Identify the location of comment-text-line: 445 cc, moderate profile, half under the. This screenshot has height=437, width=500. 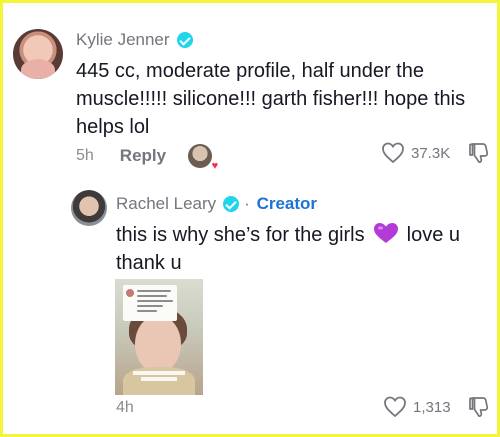
(250, 71).